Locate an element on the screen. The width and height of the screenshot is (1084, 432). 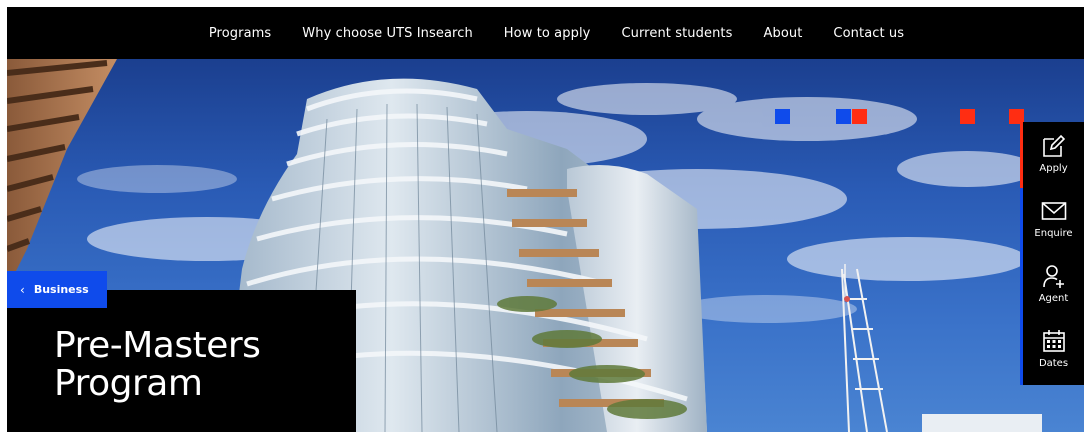
page-title: Pre-Masters Program is located at coordinates (205, 365).